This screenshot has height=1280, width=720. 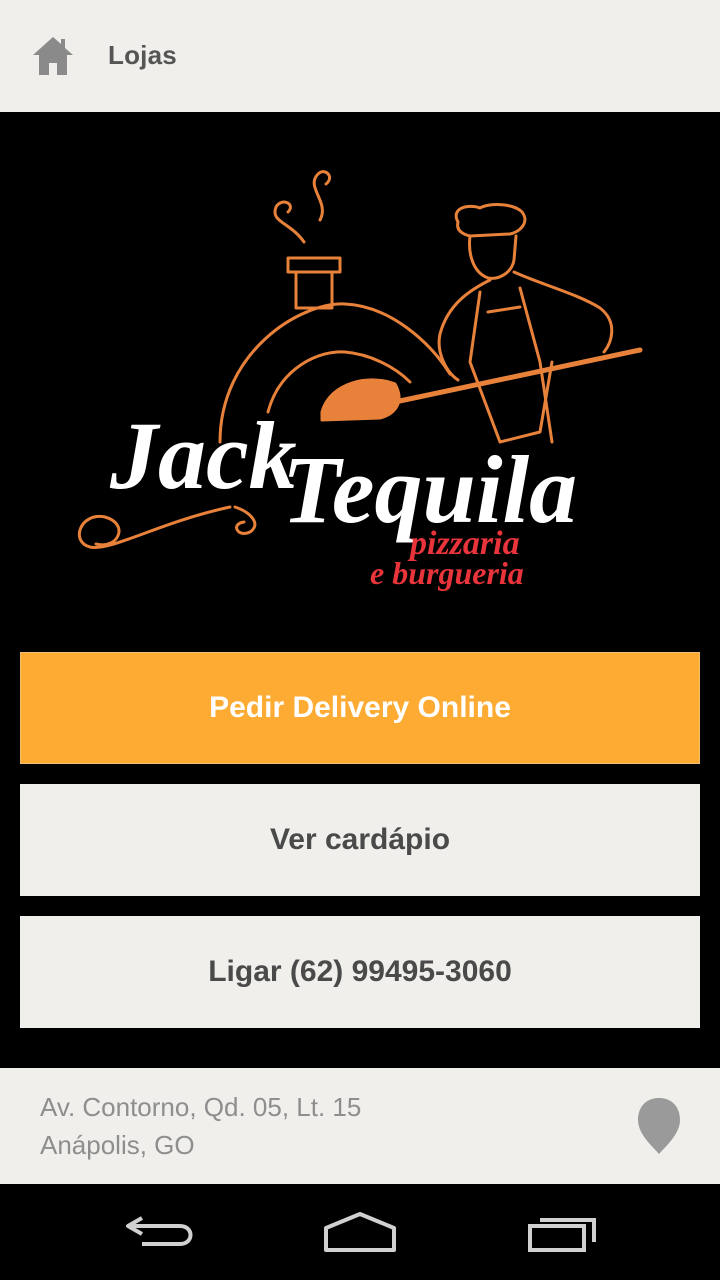 I want to click on page-title: Lojas, so click(x=142, y=55).